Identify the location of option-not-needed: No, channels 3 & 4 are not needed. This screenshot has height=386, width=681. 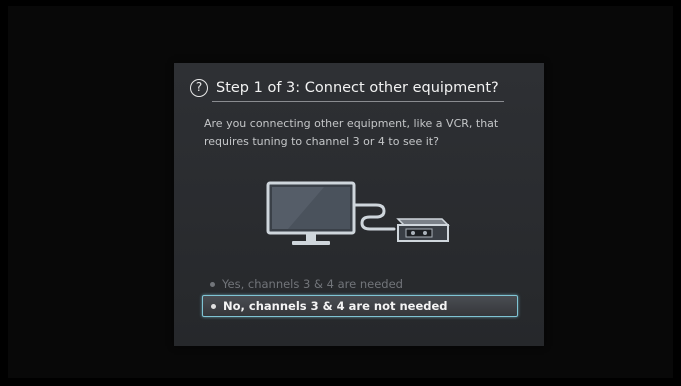
(360, 306).